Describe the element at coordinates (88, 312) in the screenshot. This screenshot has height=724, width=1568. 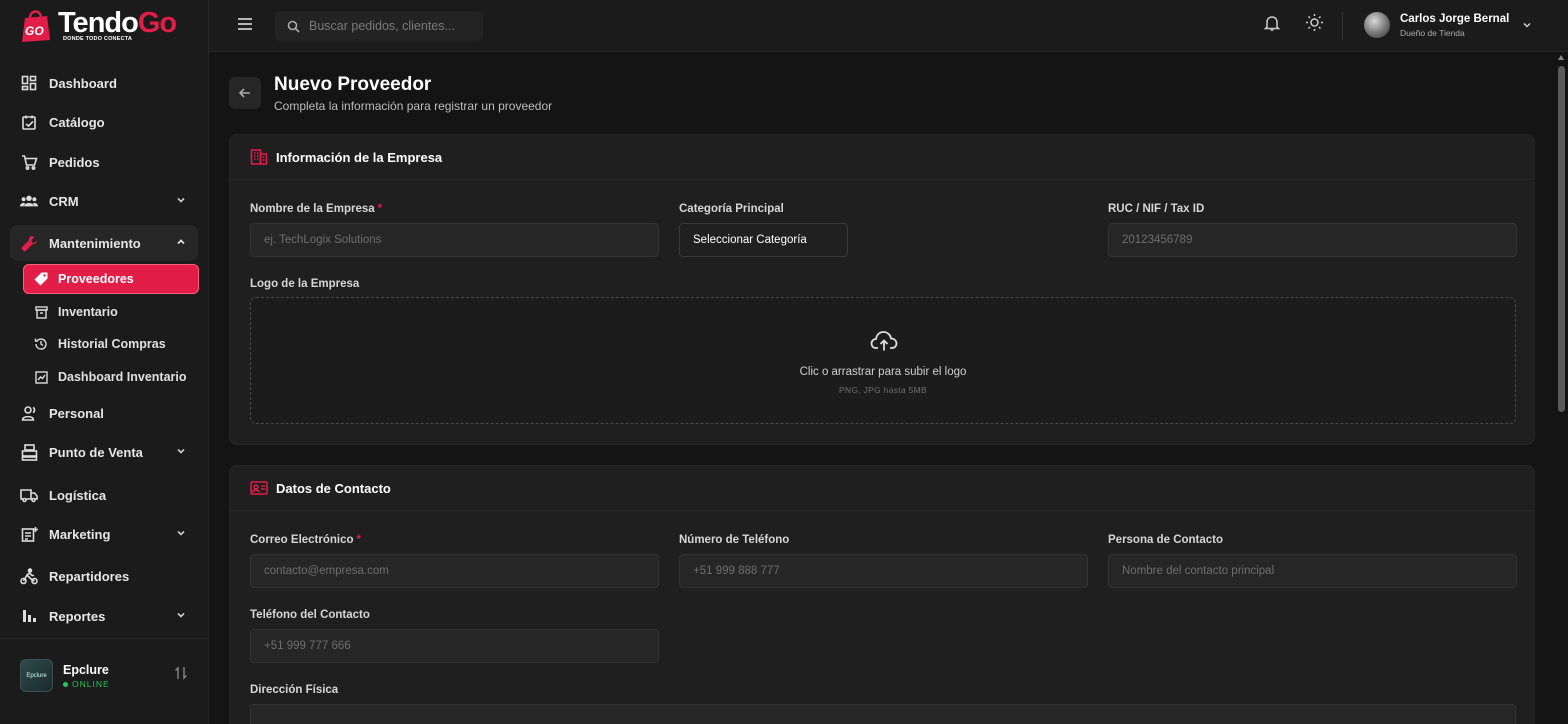
I see `sidebar-subitem-label: Inventario` at that location.